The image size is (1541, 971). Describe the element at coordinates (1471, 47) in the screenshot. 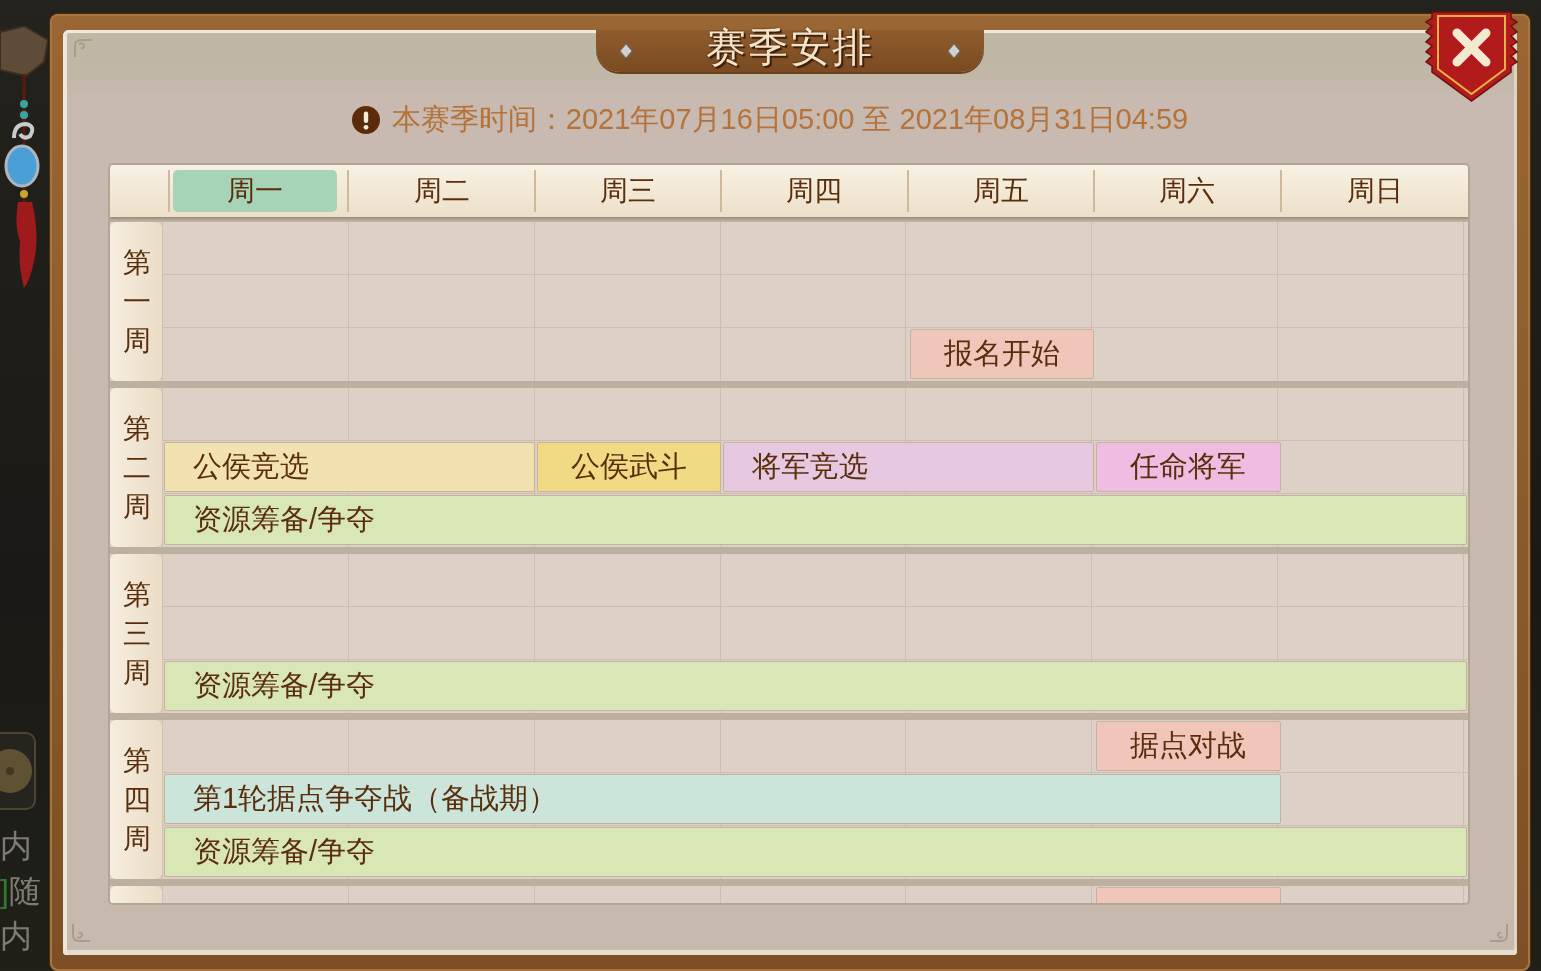

I see `close-icon` at that location.